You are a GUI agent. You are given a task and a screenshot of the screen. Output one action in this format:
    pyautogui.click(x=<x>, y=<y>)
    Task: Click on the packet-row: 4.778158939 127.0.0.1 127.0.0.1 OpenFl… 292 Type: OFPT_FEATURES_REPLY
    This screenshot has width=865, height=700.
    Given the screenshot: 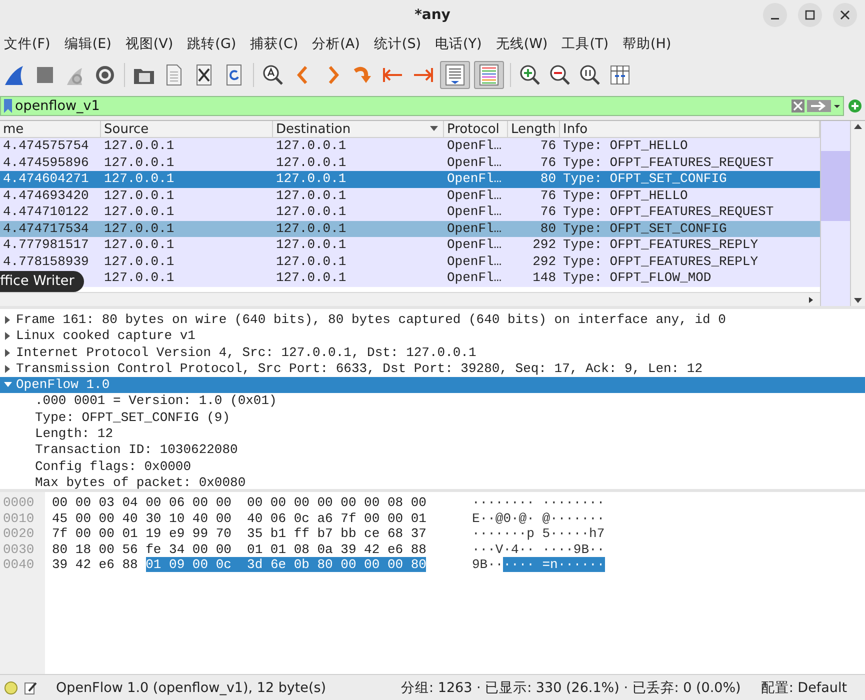 What is the action you would take?
    pyautogui.click(x=410, y=262)
    